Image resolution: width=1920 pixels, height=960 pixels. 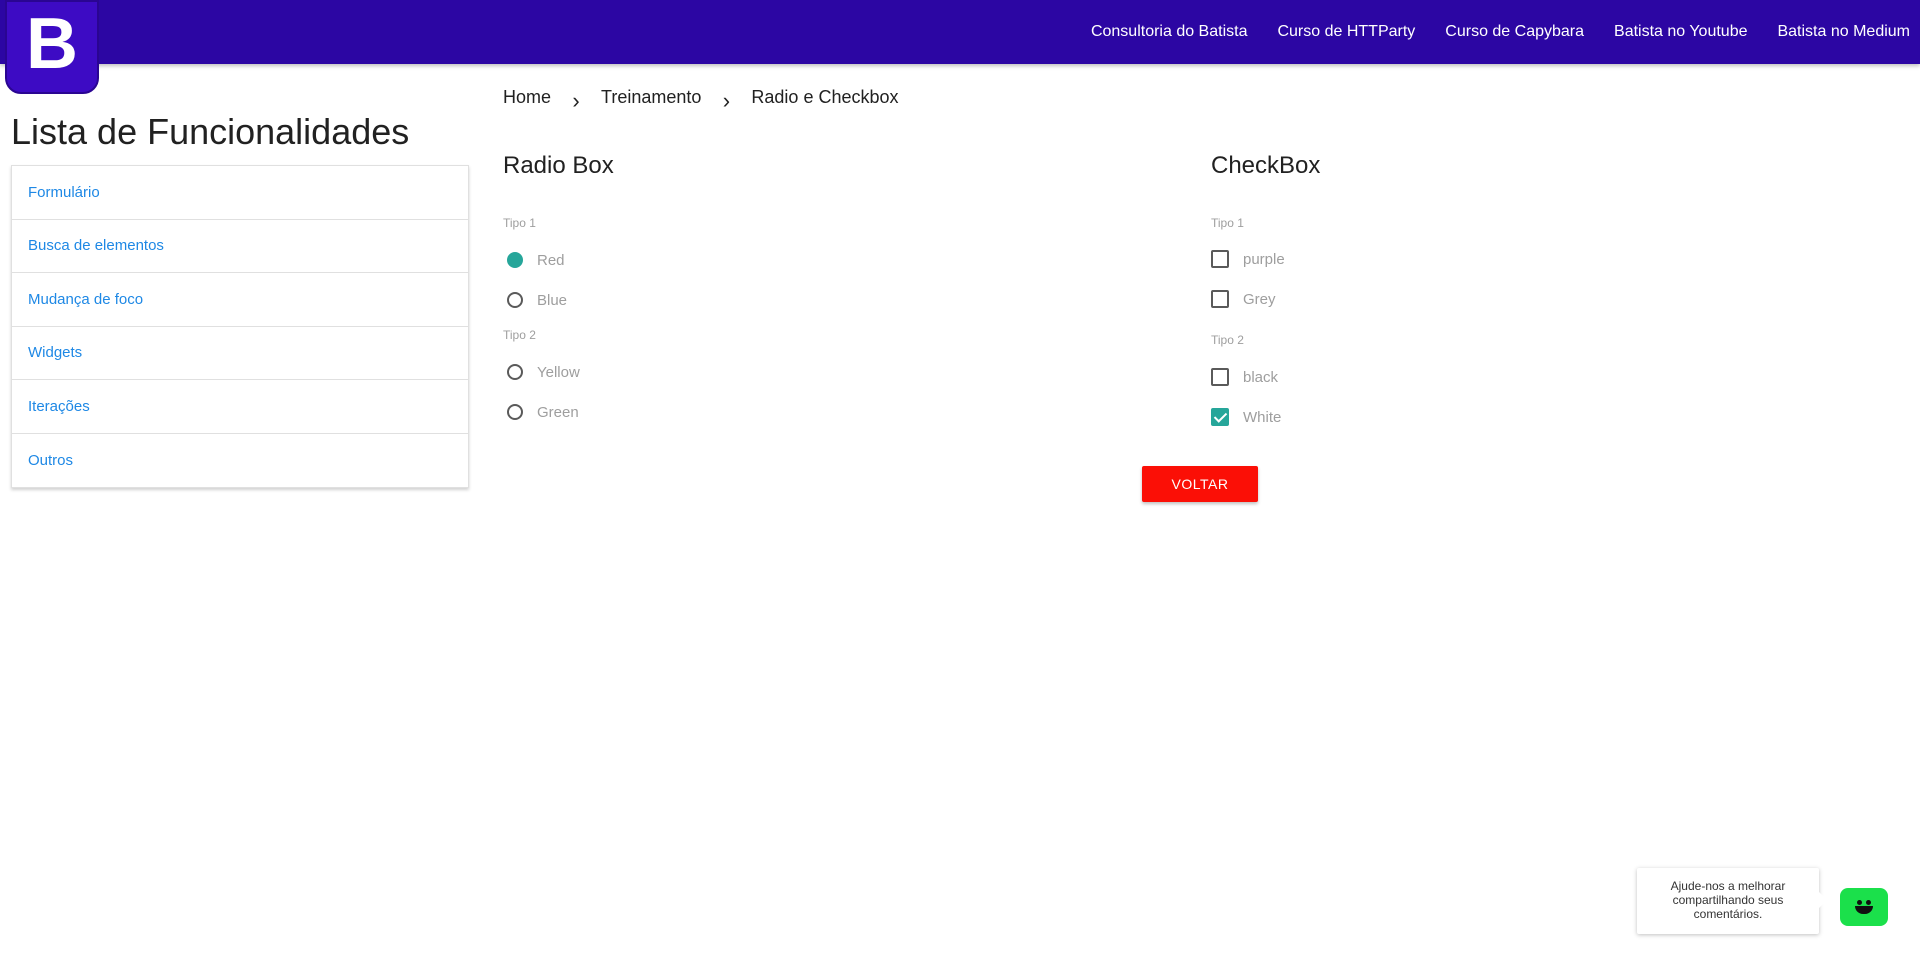 What do you see at coordinates (558, 165) in the screenshot?
I see `radio-box-title: Radio Box` at bounding box center [558, 165].